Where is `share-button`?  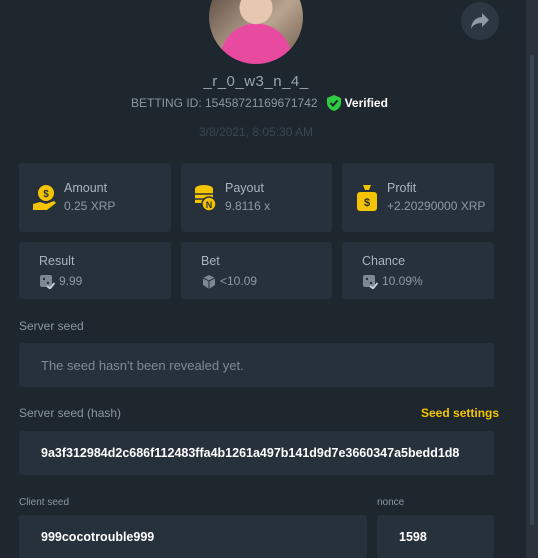 share-button is located at coordinates (480, 21).